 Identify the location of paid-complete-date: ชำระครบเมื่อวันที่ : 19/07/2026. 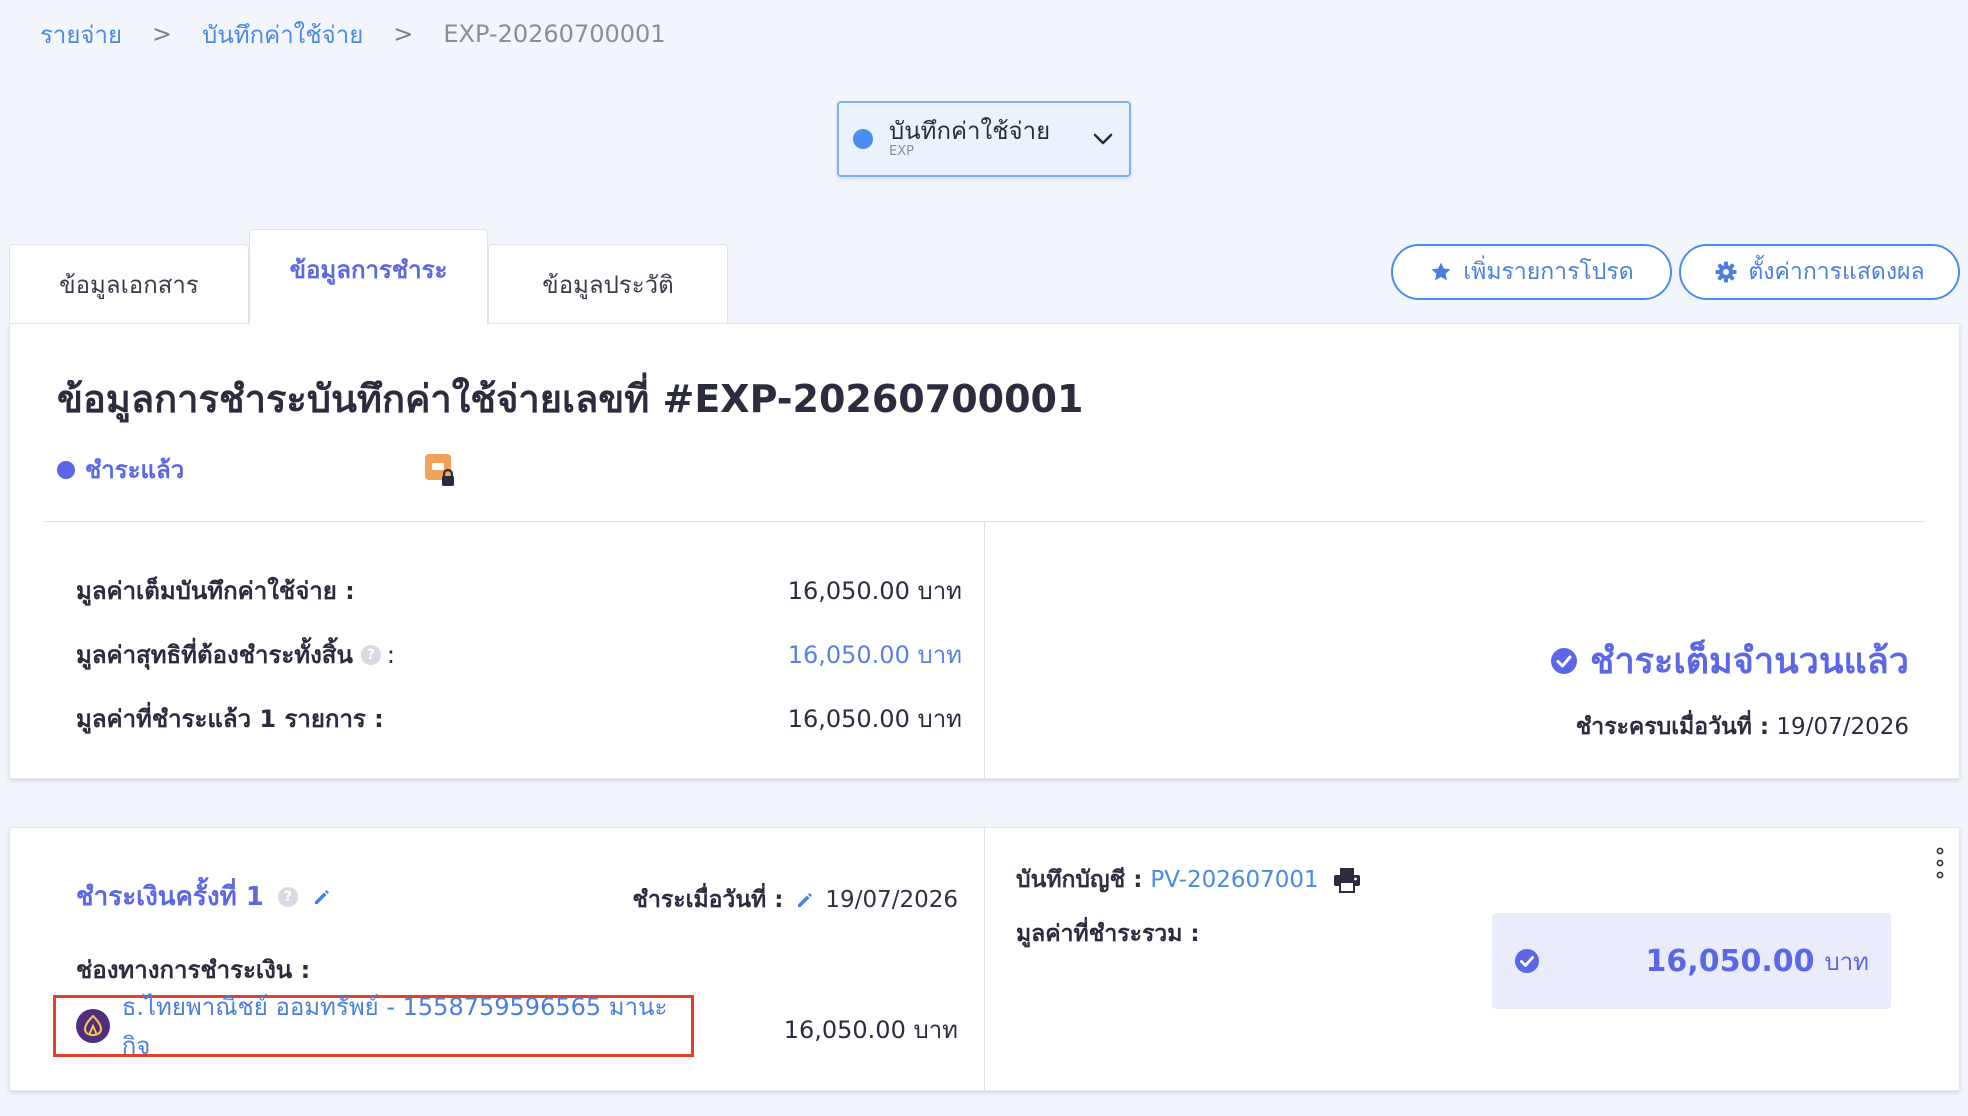
(1742, 727).